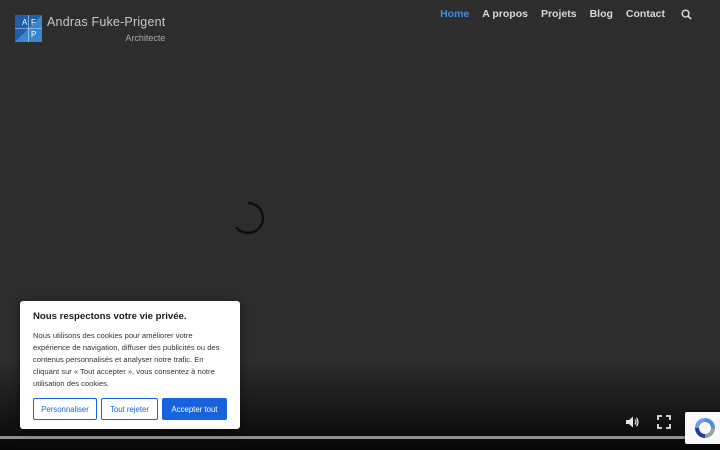  What do you see at coordinates (705, 428) in the screenshot?
I see `recaptcha-icon` at bounding box center [705, 428].